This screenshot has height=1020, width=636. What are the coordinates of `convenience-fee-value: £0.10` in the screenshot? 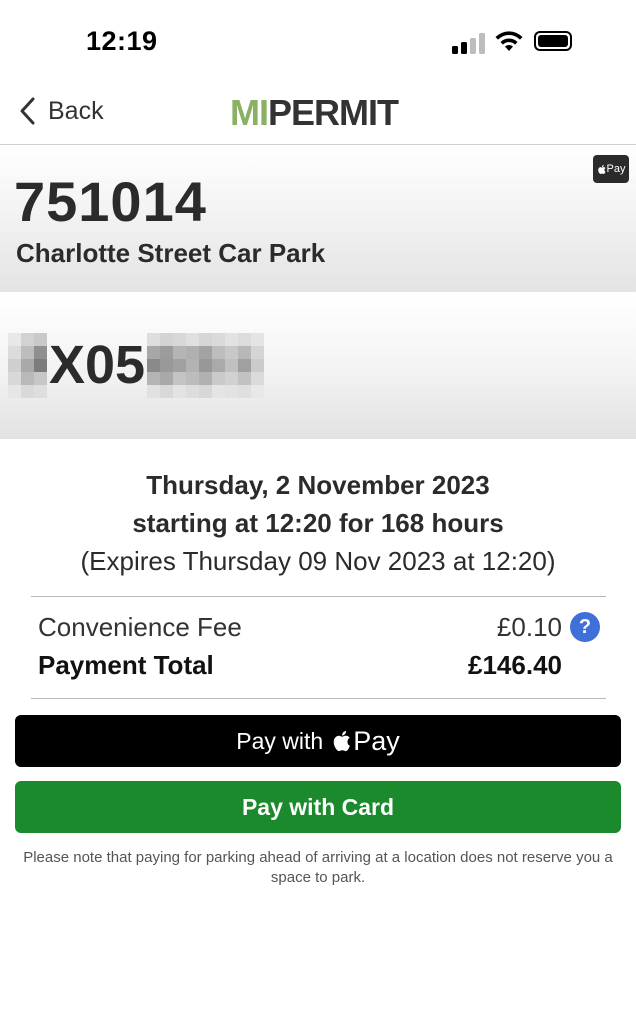 It's located at (529, 627).